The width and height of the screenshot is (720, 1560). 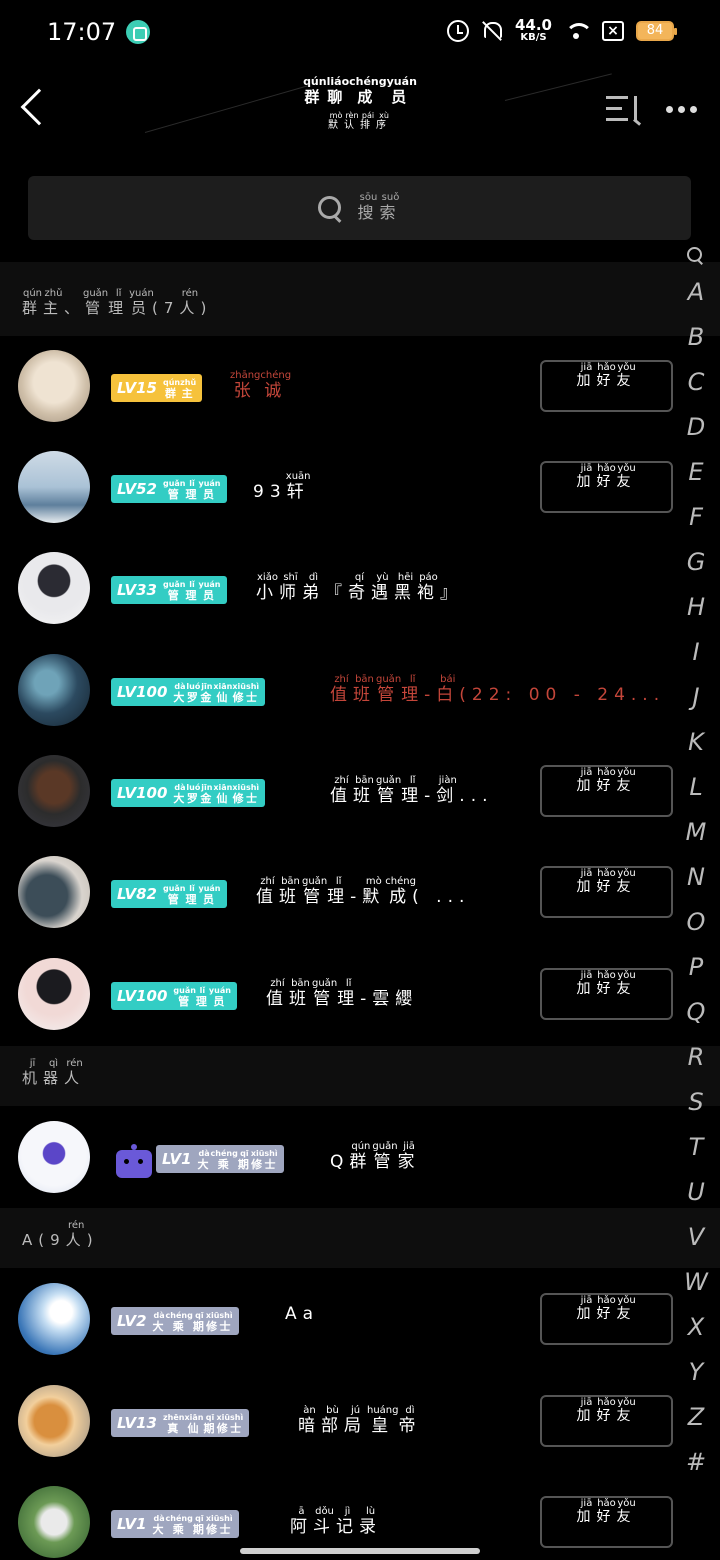 What do you see at coordinates (696, 877) in the screenshot?
I see `index-letter: N` at bounding box center [696, 877].